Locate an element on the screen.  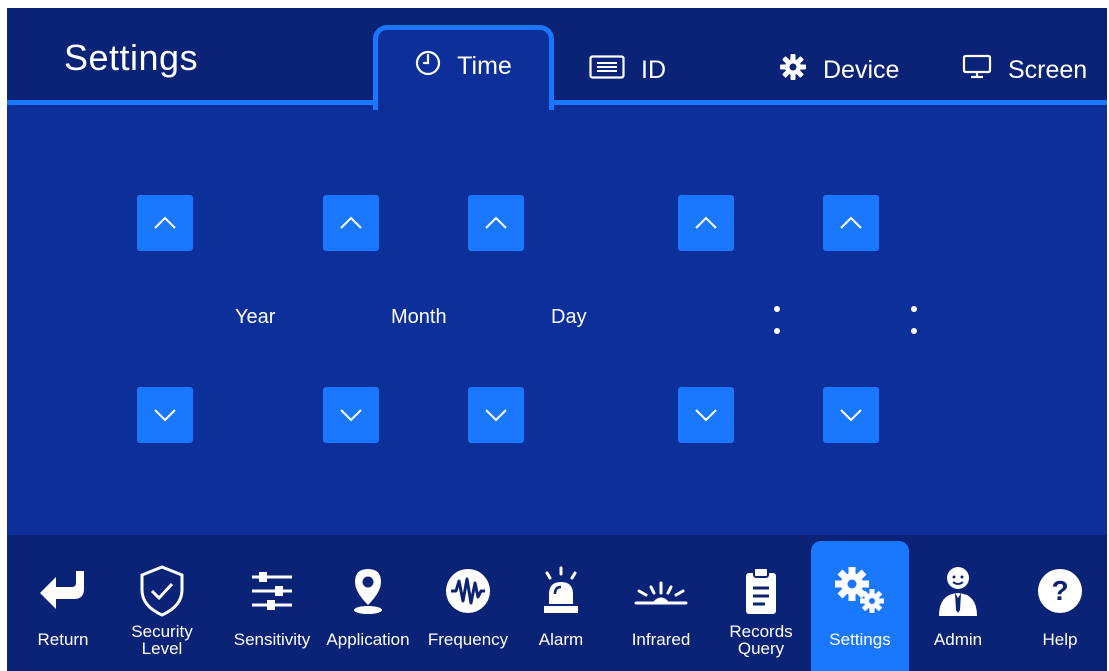
nav-label: Help is located at coordinates (1060, 639).